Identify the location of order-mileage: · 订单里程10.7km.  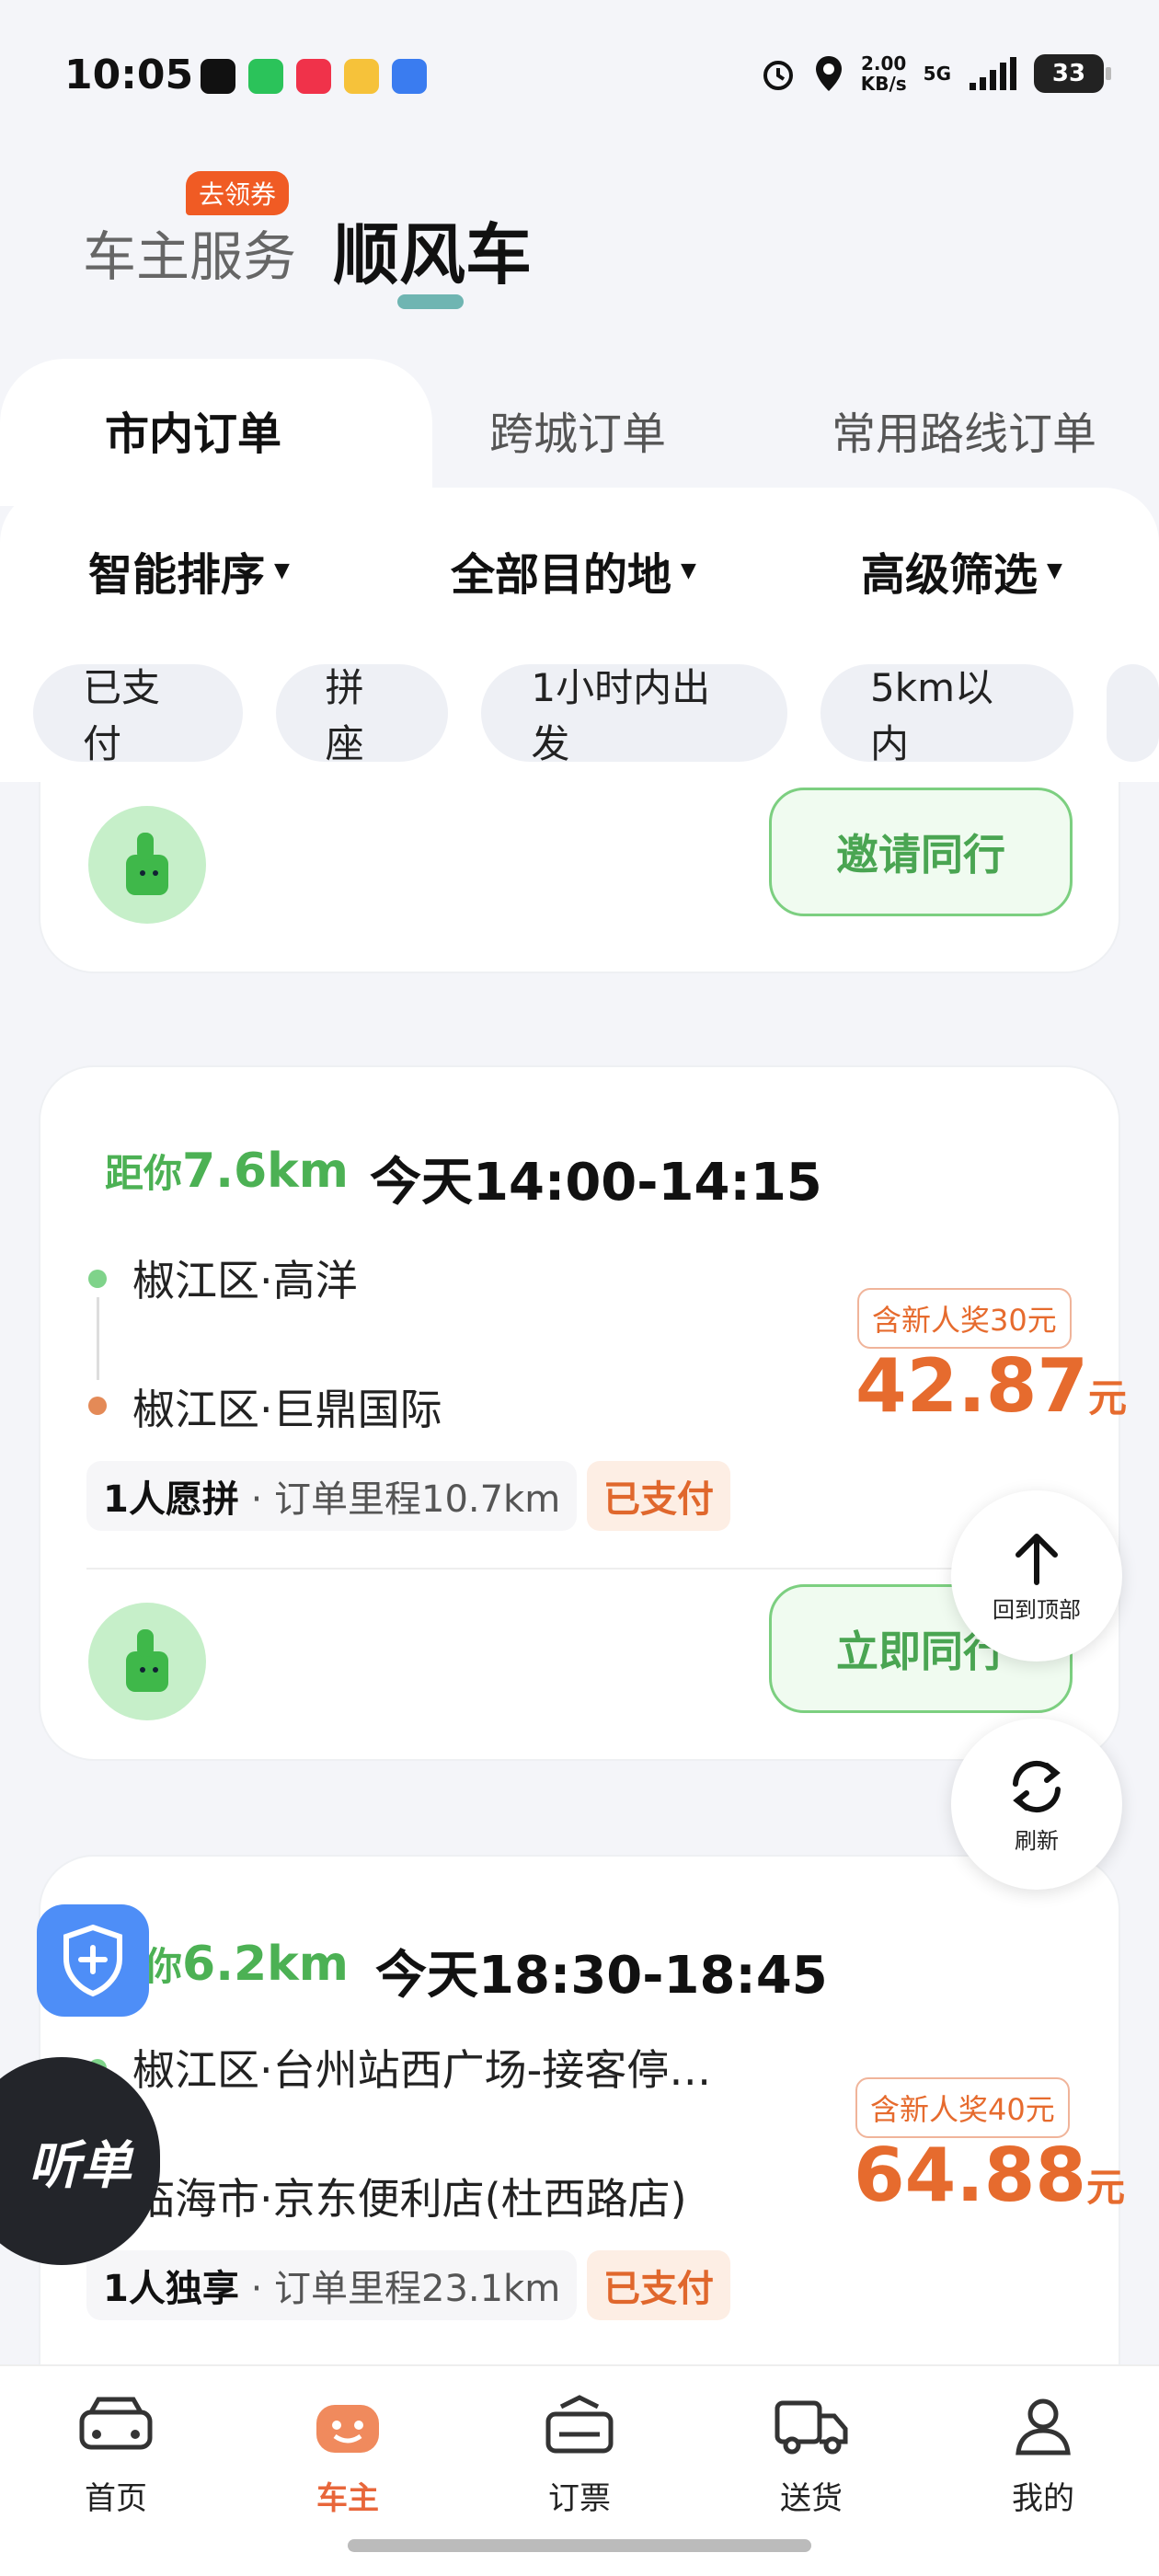
(405, 1499).